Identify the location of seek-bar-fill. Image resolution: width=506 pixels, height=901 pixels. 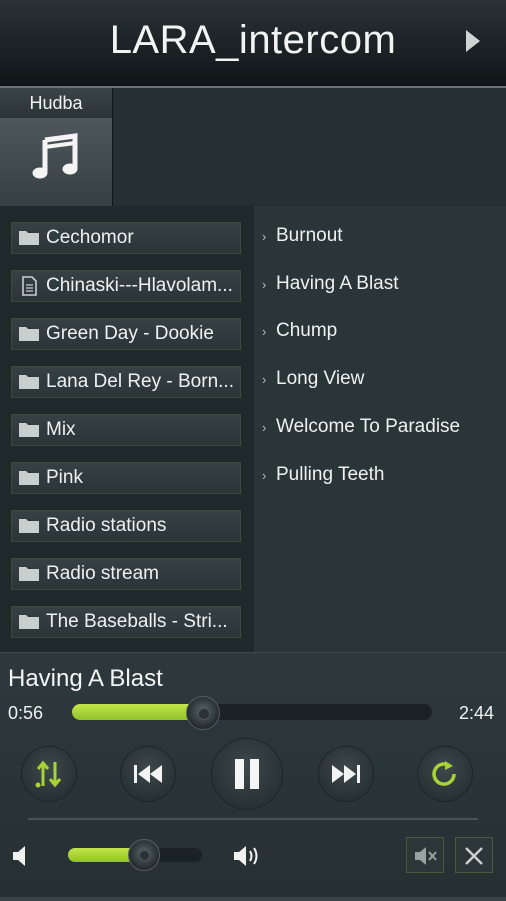
(137, 712).